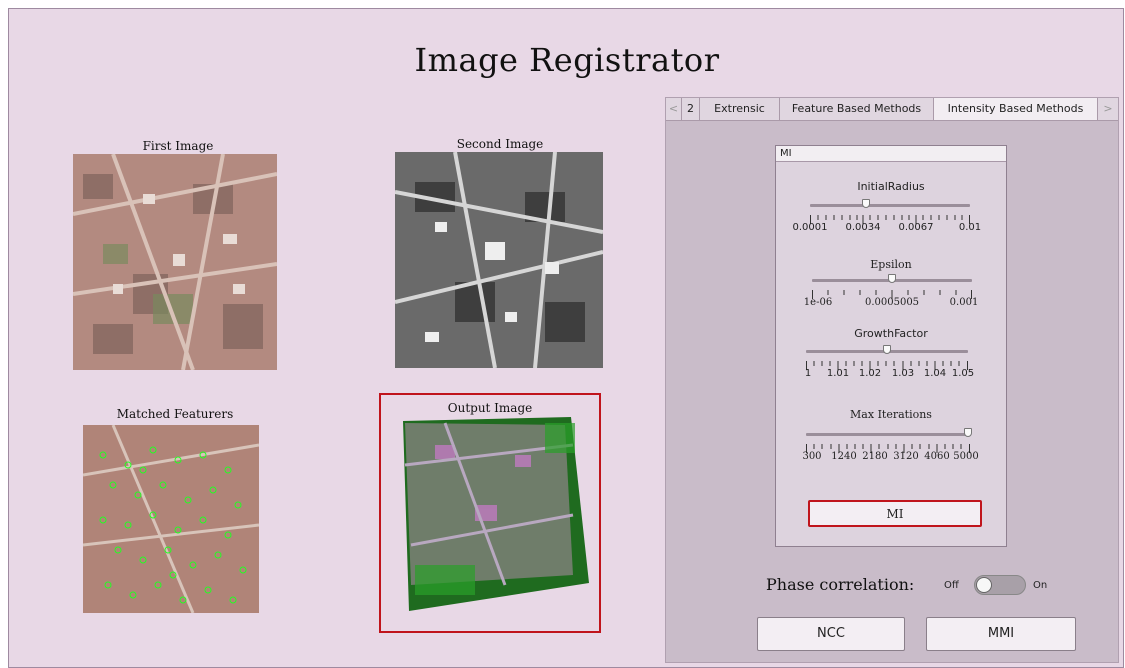 Image resolution: width=1125 pixels, height=668 pixels. Describe the element at coordinates (984, 585) in the screenshot. I see `toggle-knob` at that location.